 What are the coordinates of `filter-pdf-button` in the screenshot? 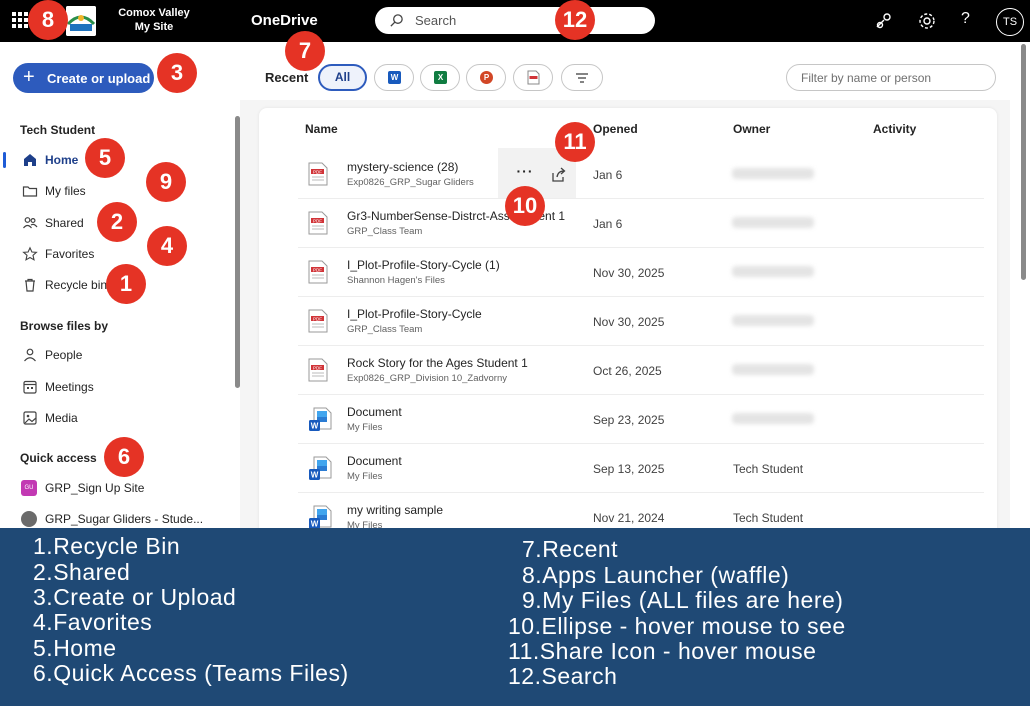 It's located at (533, 77).